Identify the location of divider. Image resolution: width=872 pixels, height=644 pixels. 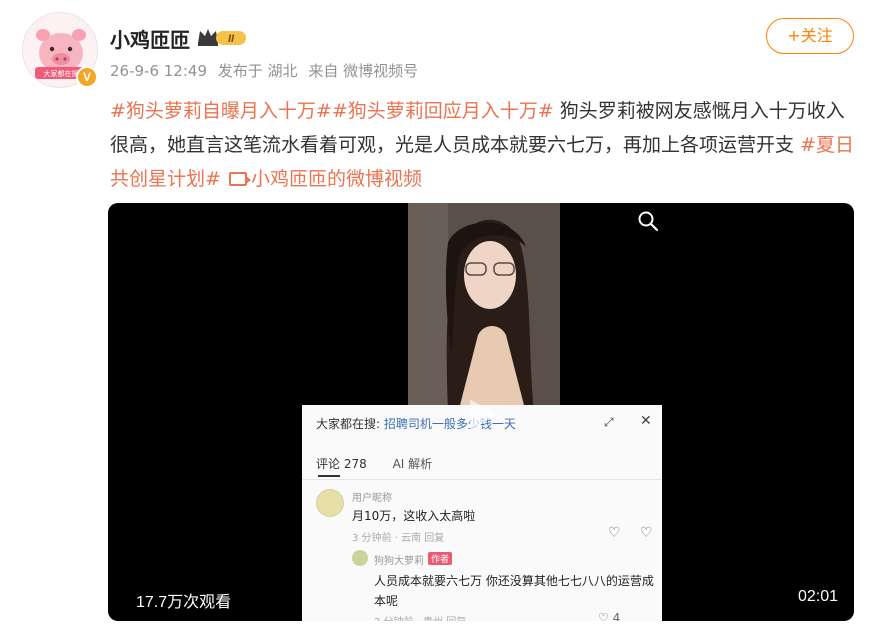
(482, 479).